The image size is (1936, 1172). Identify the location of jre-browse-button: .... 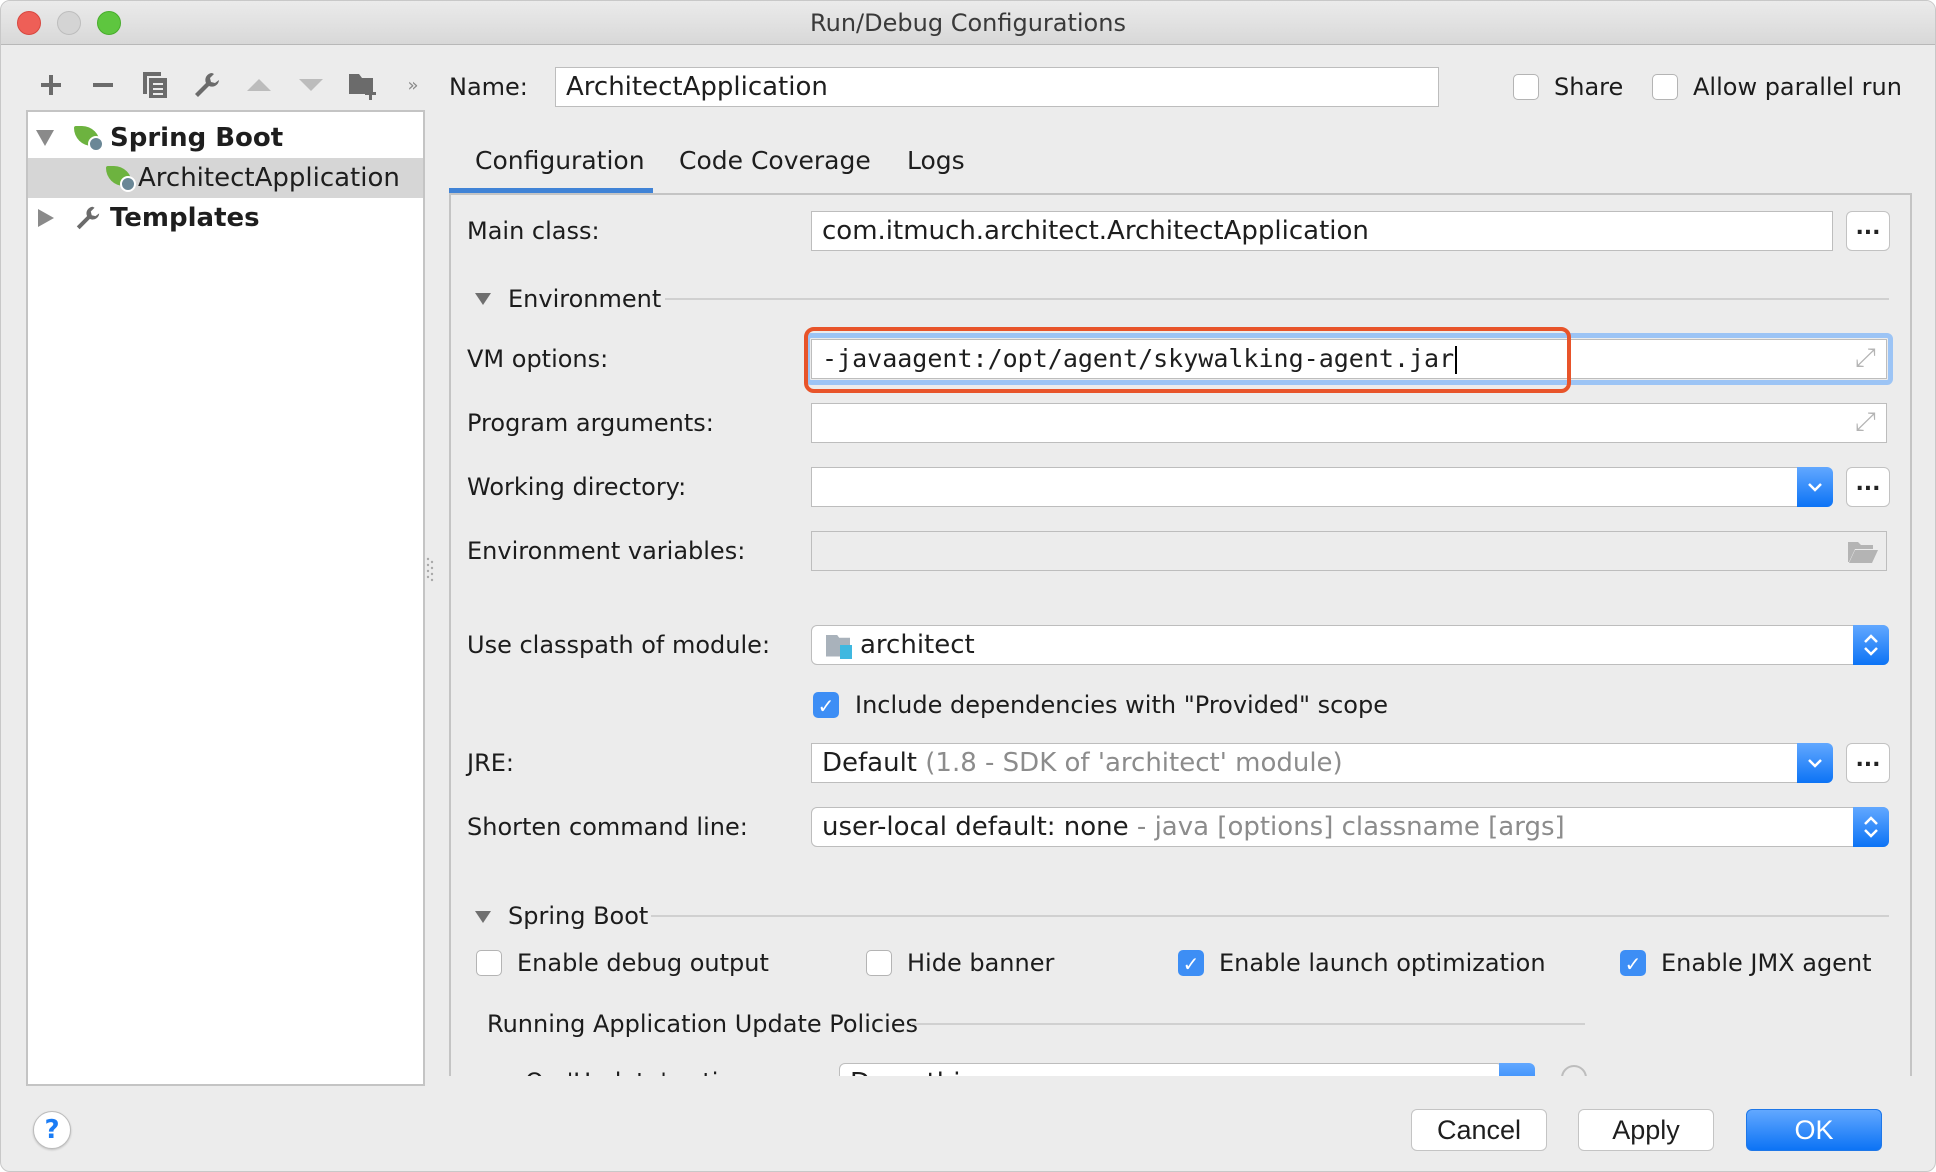
(1868, 763).